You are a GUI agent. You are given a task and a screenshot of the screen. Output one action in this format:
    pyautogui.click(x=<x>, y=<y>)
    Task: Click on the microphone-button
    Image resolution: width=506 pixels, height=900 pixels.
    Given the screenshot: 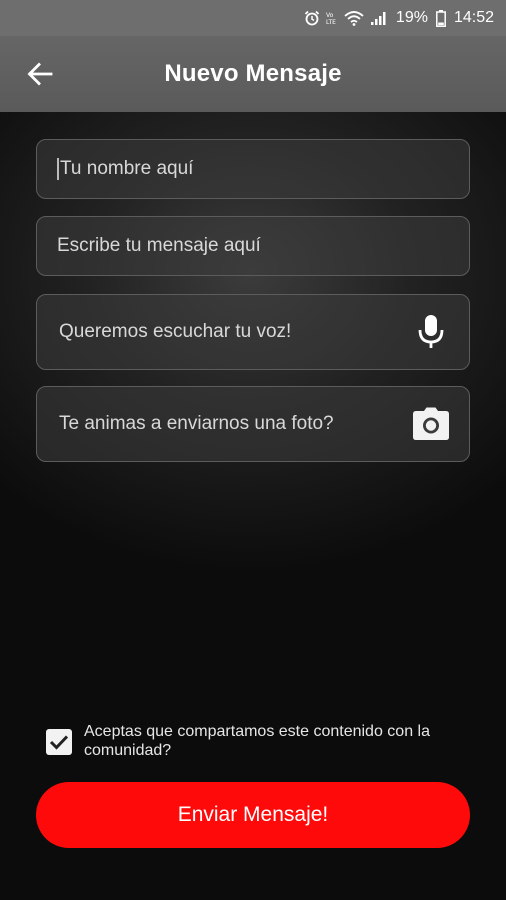 What is the action you would take?
    pyautogui.click(x=431, y=332)
    